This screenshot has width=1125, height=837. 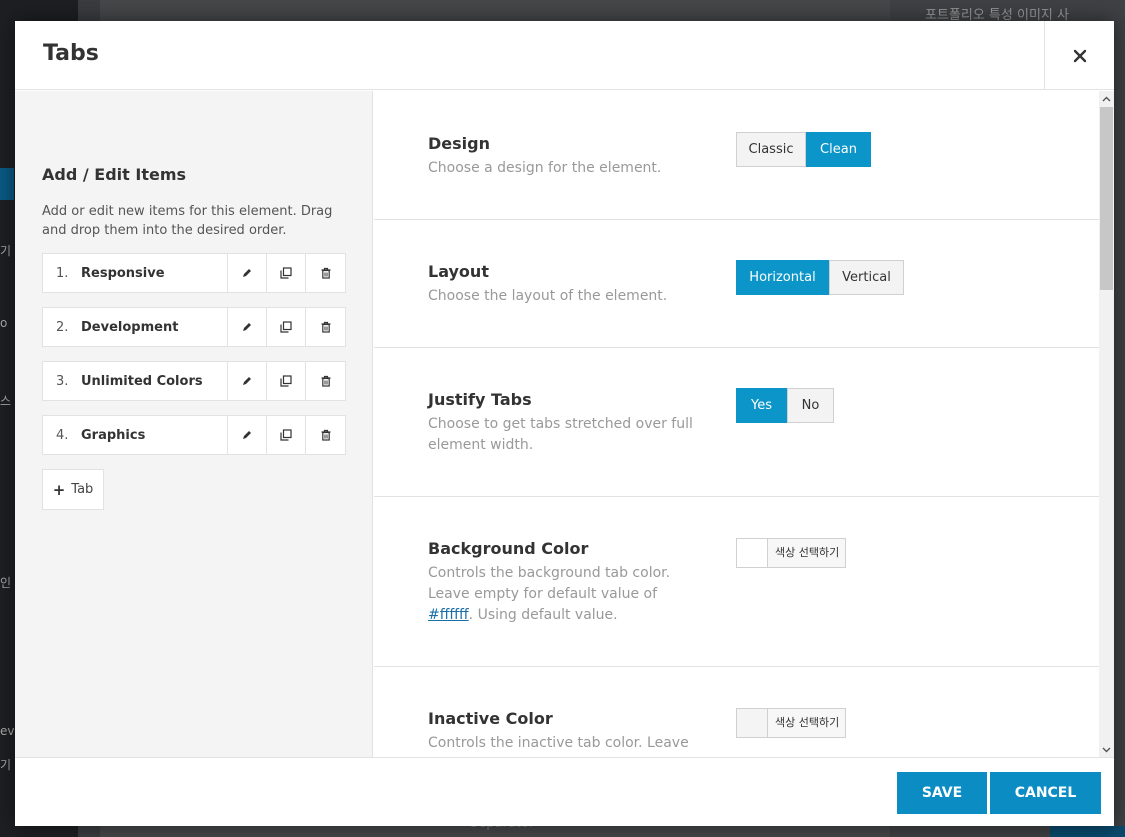 I want to click on cancel-button: CANCEL, so click(x=1045, y=793).